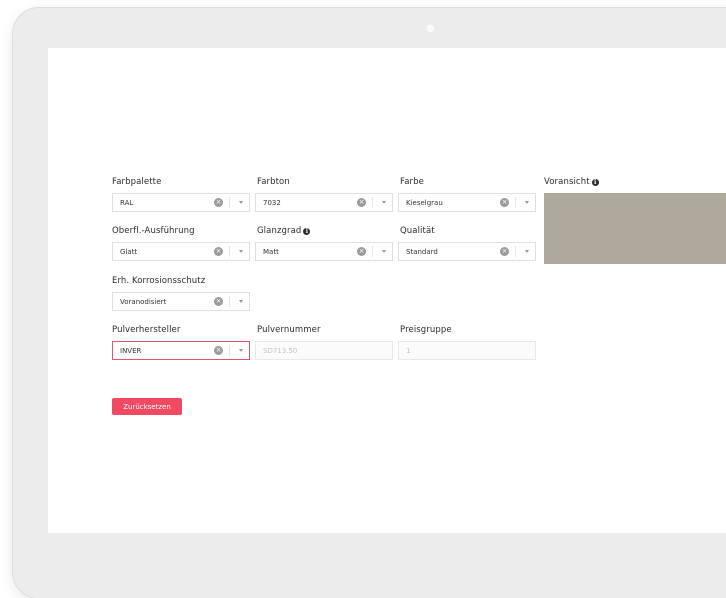 The height and width of the screenshot is (598, 726). I want to click on korrosionsschutz-value: Voranodisiert, so click(143, 302).